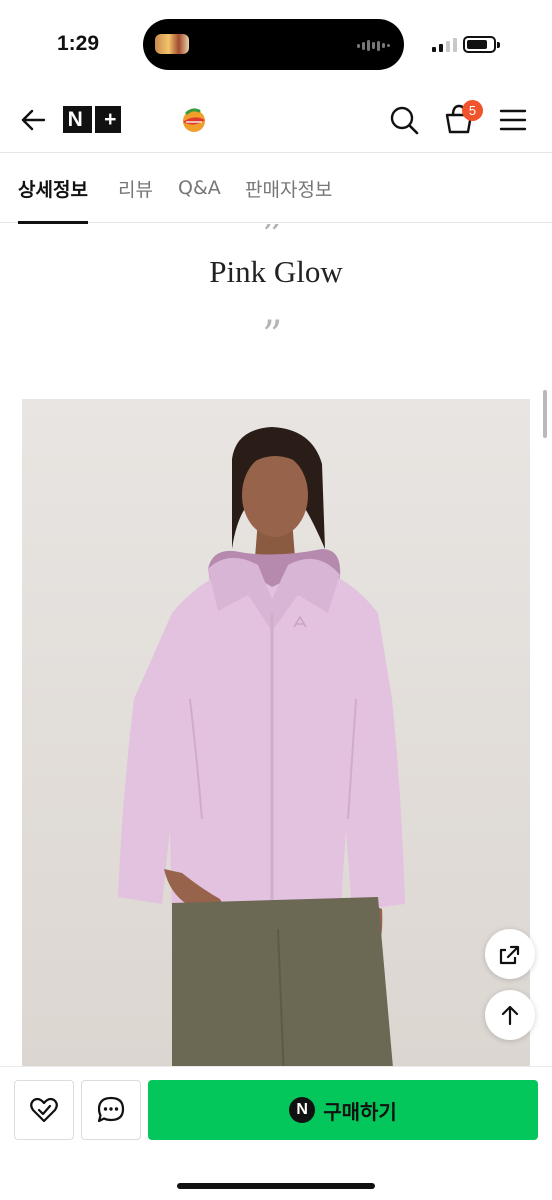 This screenshot has width=552, height=1200. I want to click on search-icon, so click(404, 120).